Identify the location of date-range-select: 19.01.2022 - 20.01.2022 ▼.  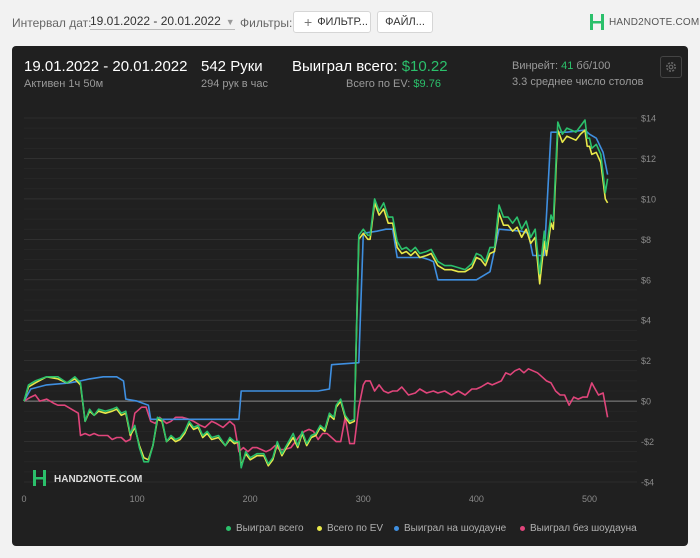
(162, 22).